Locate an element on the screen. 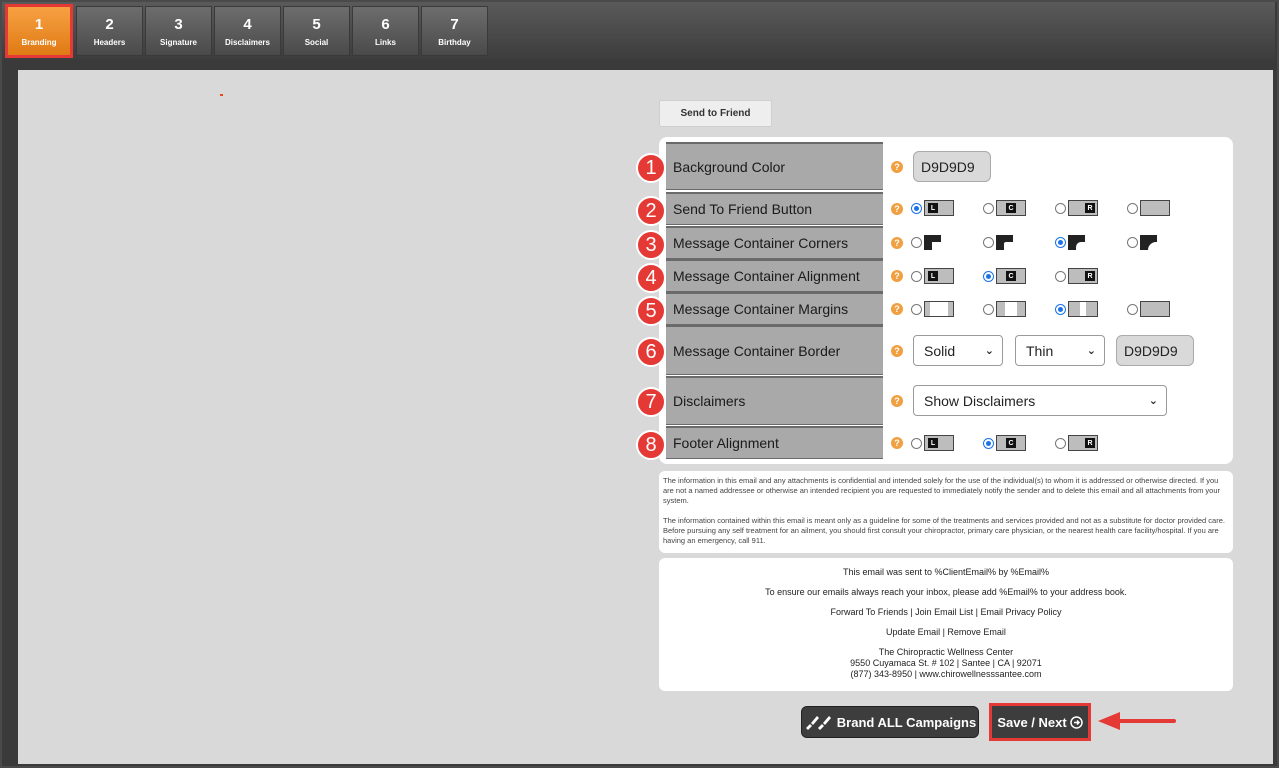  footer-manage-links: Update Email | Remove Email is located at coordinates (946, 632).